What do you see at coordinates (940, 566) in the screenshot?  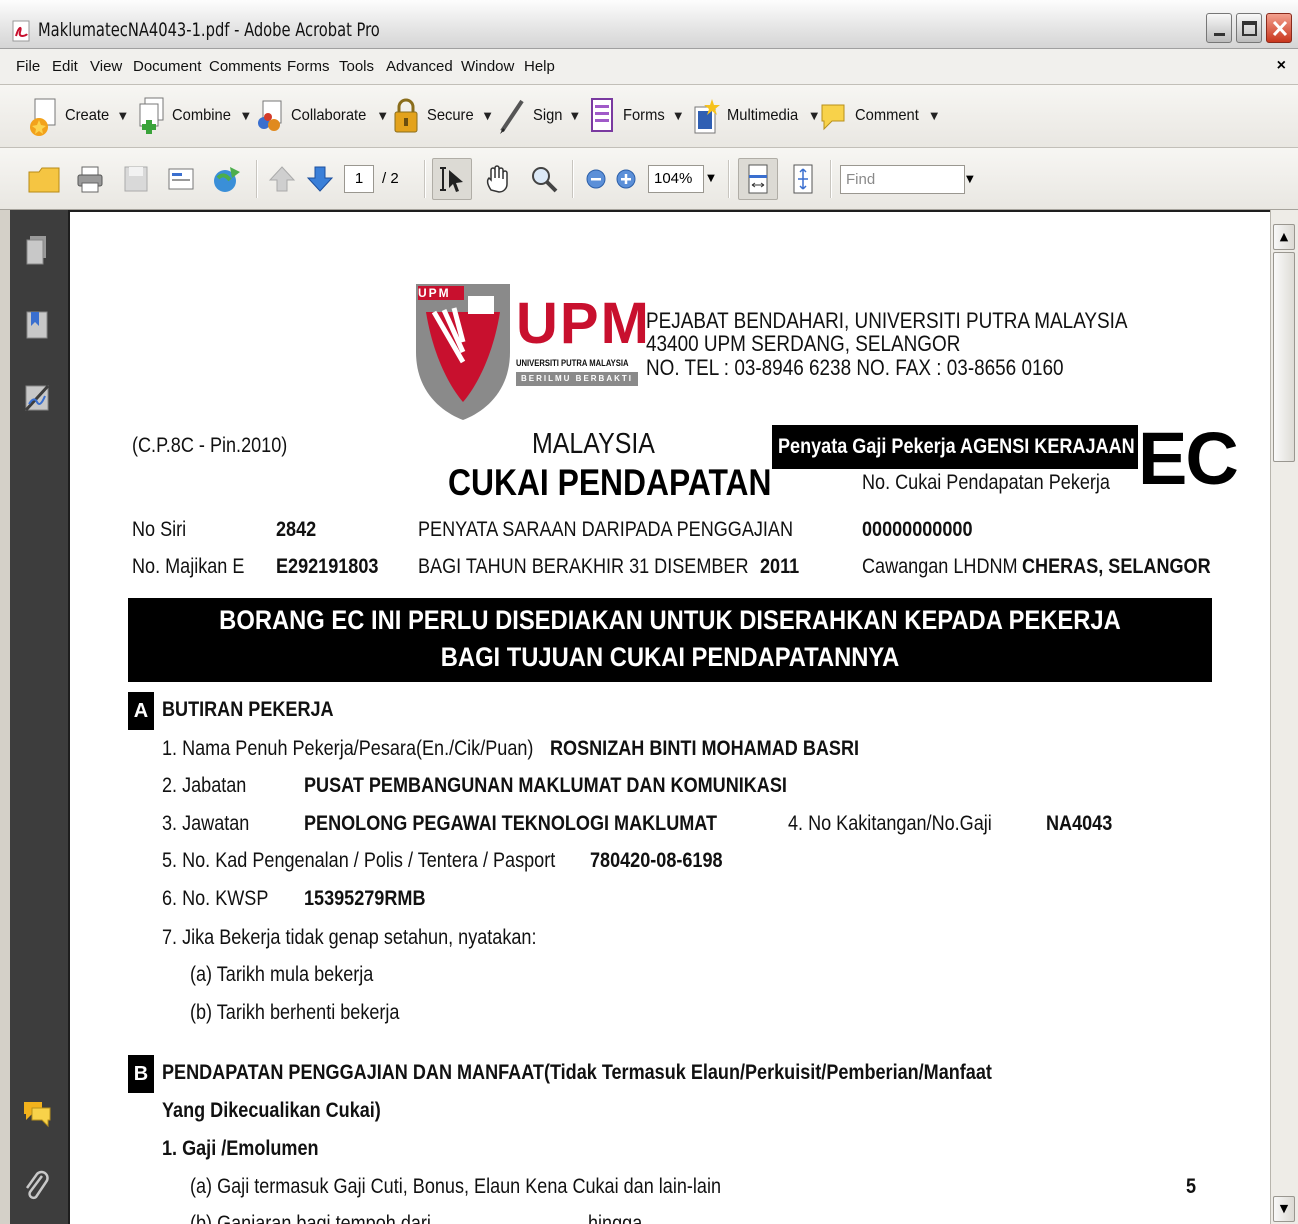 I see `cawangan-label: Cawangan LHDNM` at bounding box center [940, 566].